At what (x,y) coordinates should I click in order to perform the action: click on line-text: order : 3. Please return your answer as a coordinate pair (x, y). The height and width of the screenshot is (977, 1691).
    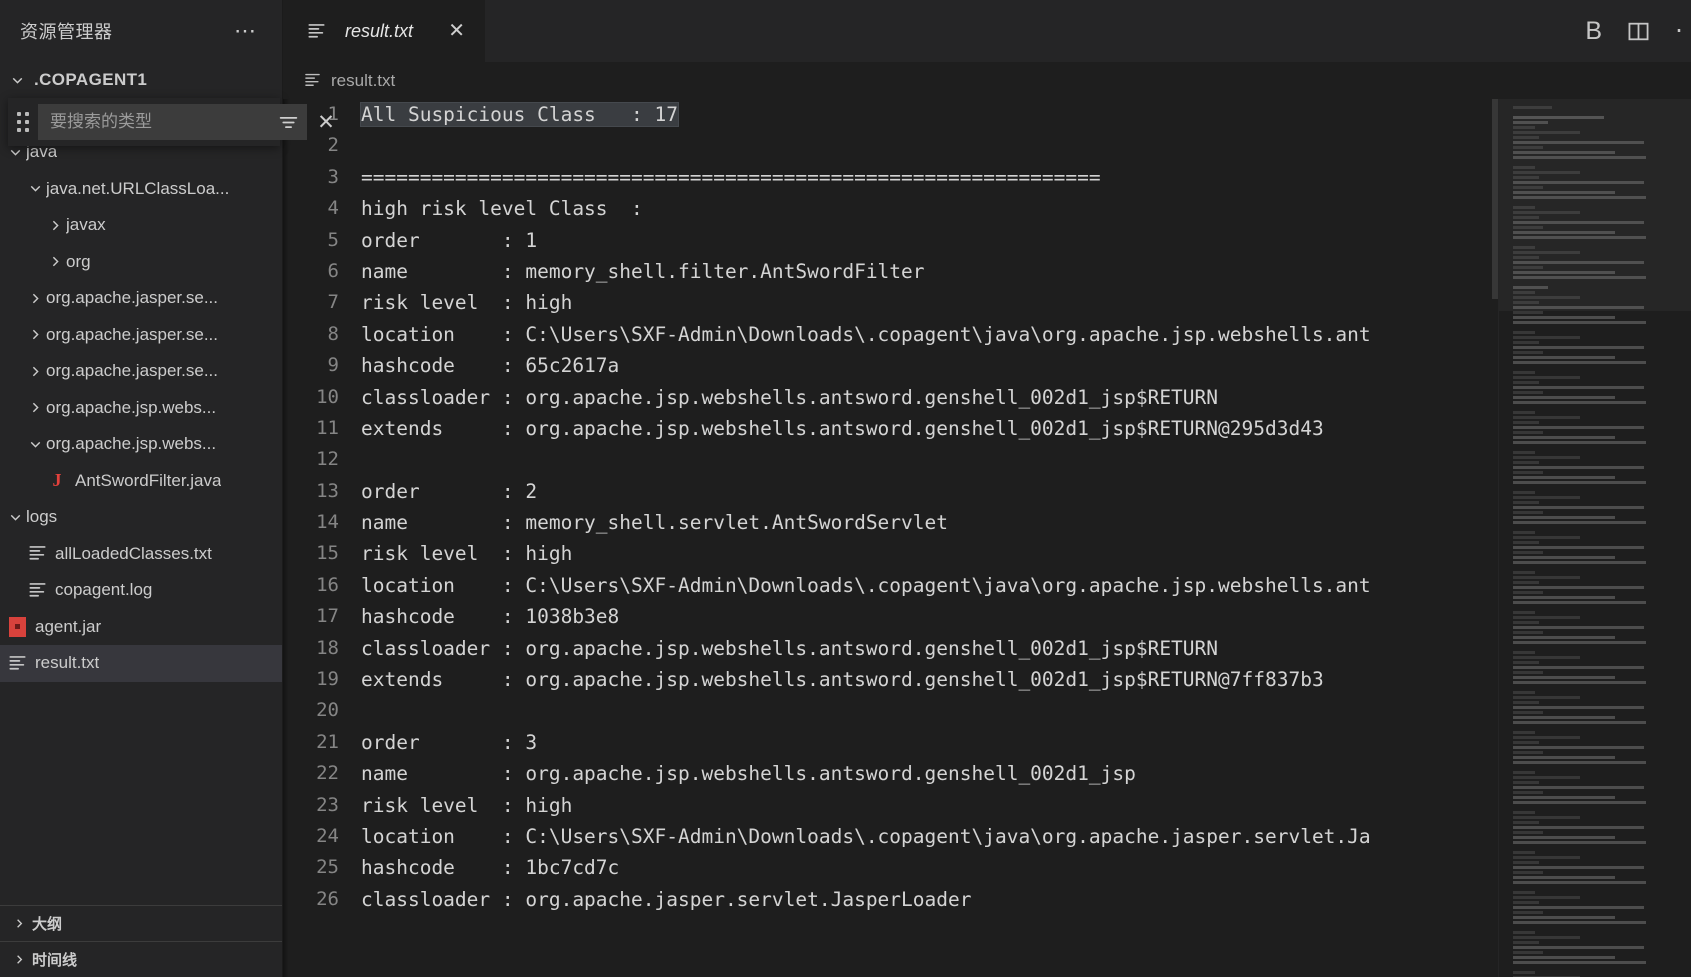
    Looking at the image, I should click on (929, 742).